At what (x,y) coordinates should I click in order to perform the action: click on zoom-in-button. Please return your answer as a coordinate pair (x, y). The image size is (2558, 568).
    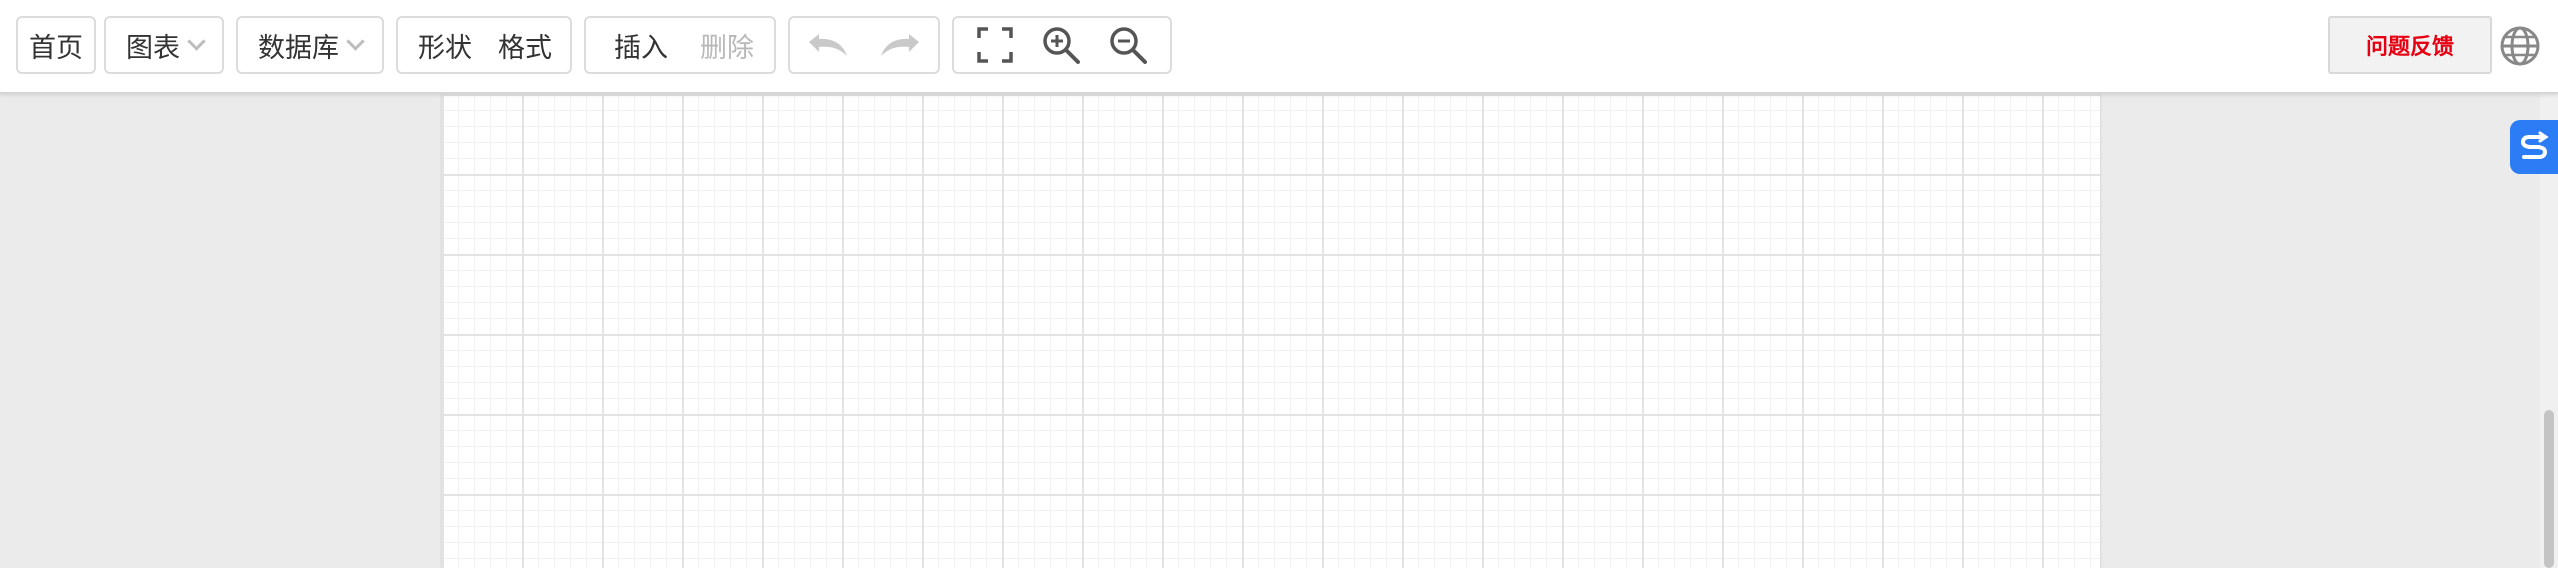
    Looking at the image, I should click on (1061, 45).